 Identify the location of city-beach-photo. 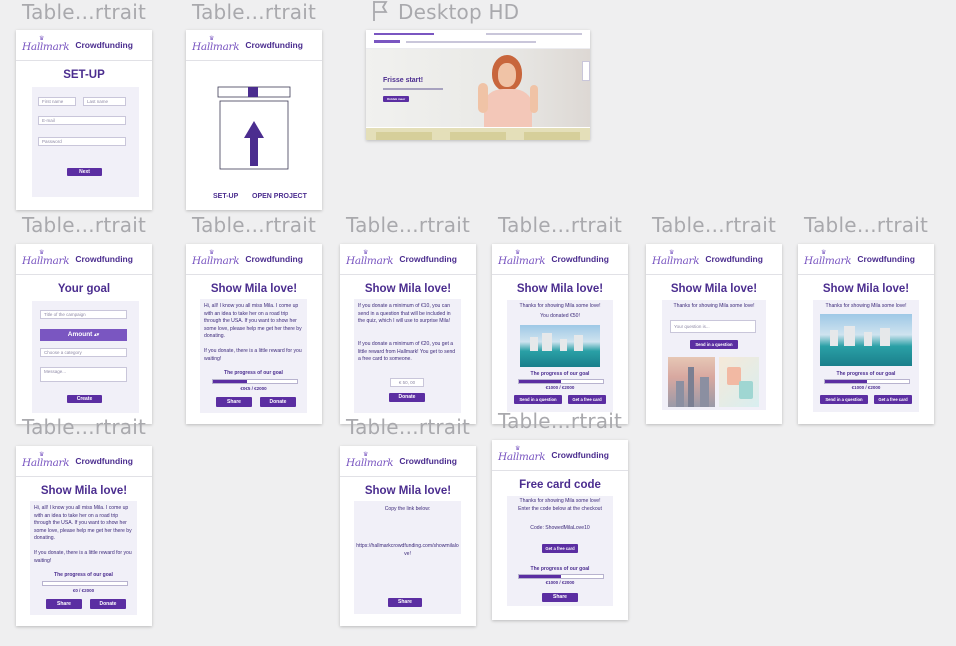
(866, 340).